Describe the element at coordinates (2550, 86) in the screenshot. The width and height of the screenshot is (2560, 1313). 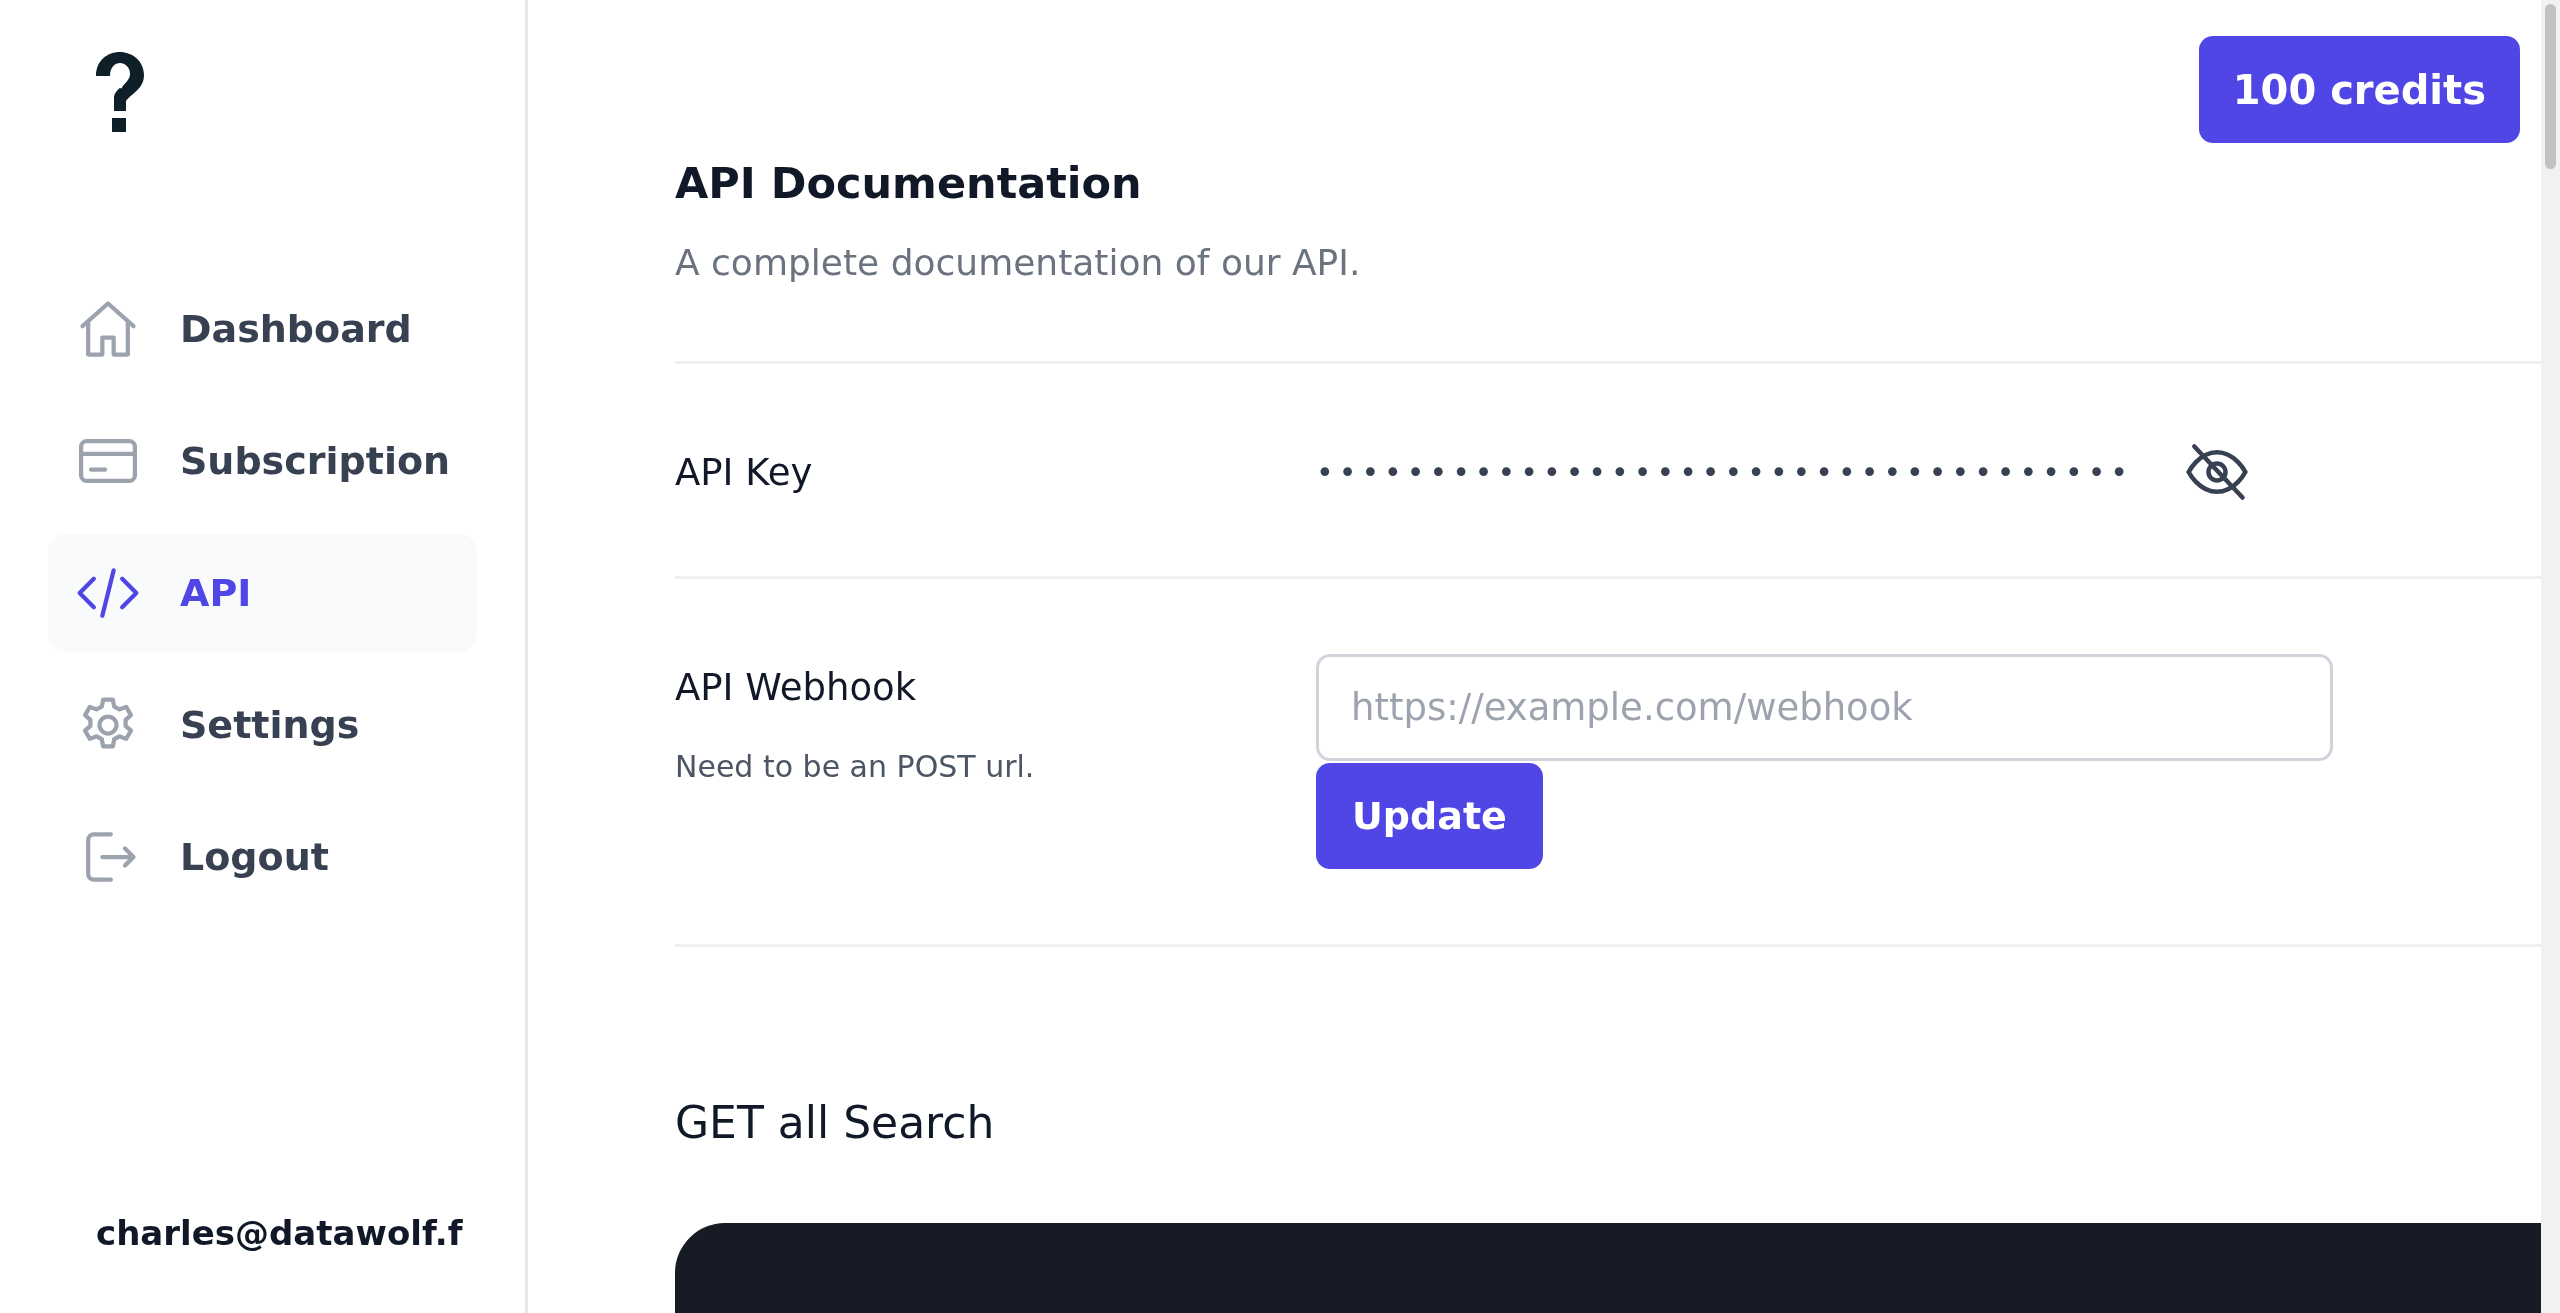
I see `scrollbar-thumb` at that location.